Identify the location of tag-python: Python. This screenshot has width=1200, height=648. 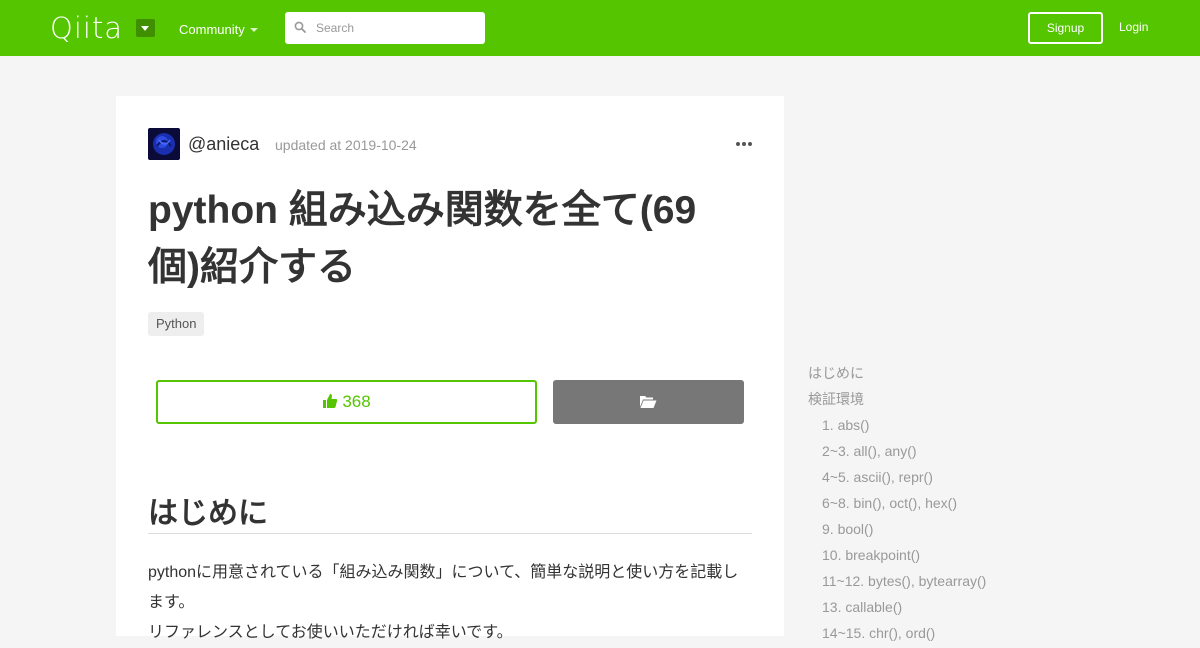
(176, 324).